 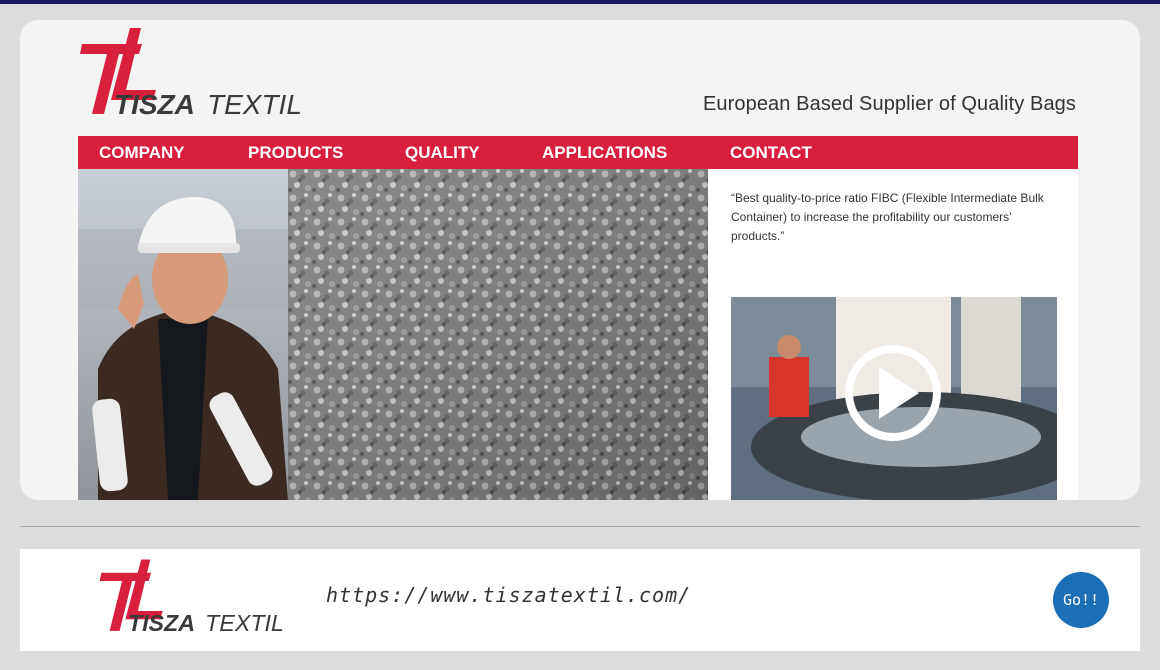 What do you see at coordinates (509, 595) in the screenshot?
I see `site-url: https://www.tiszatextil.com/` at bounding box center [509, 595].